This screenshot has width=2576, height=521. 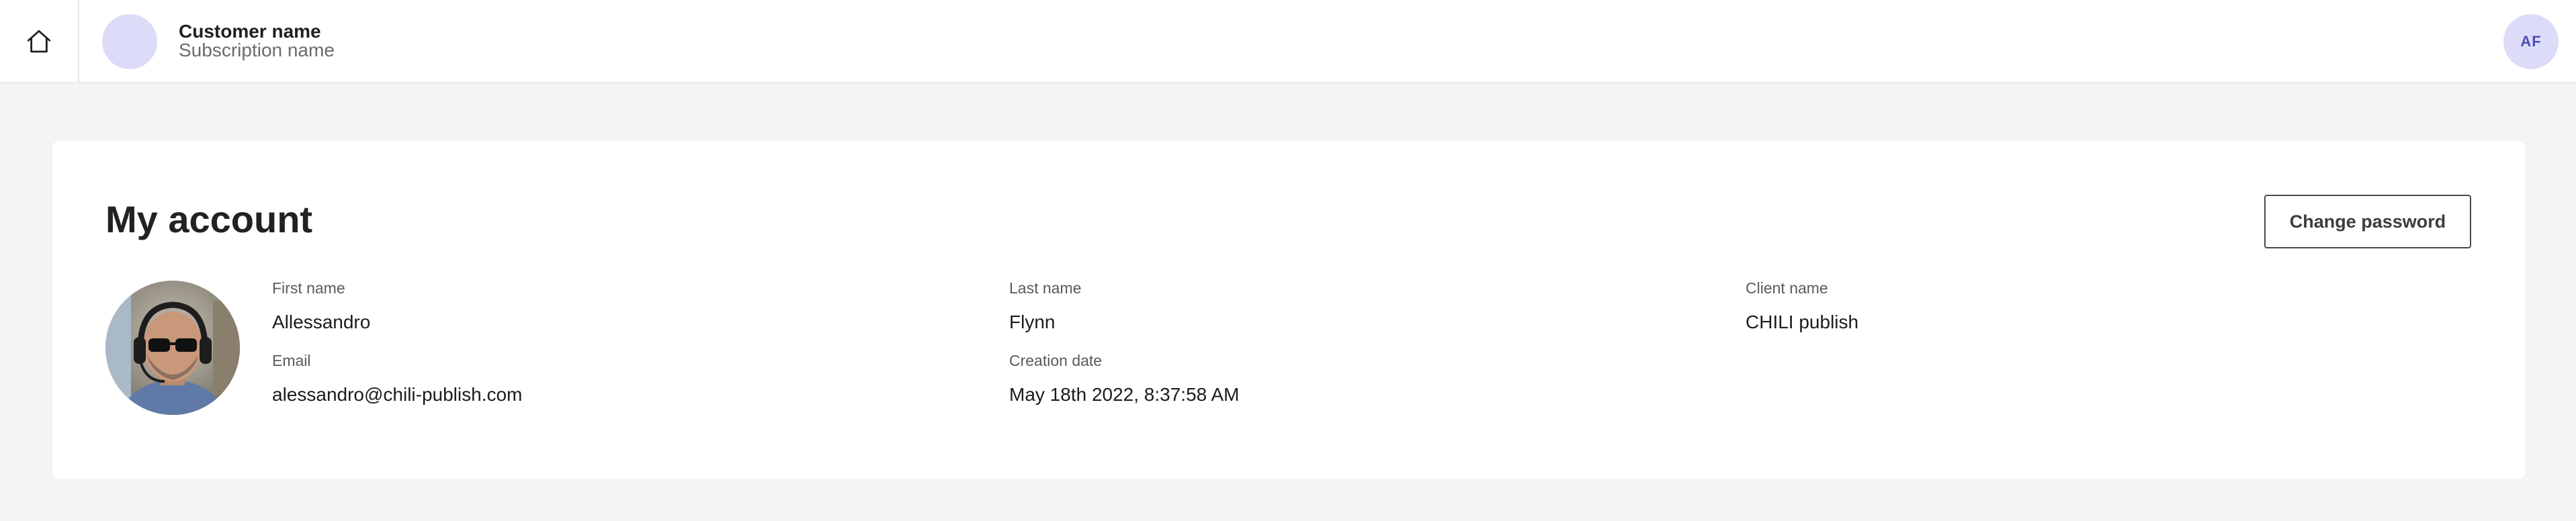 I want to click on profile-photo, so click(x=172, y=348).